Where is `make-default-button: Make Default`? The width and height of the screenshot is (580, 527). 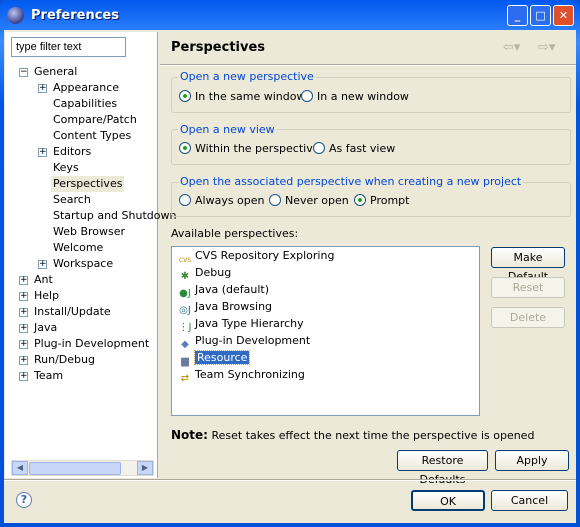
make-default-button: Make Default is located at coordinates (528, 265).